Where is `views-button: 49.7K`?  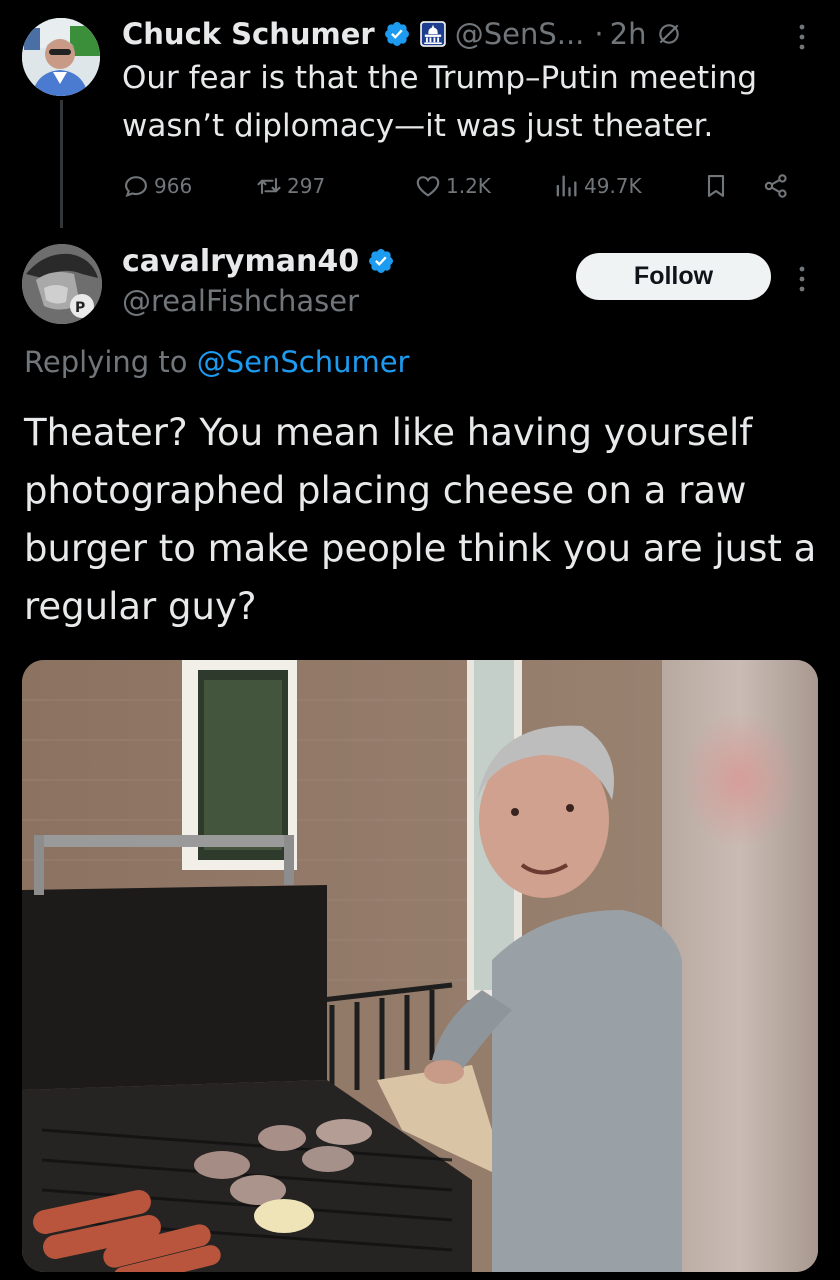
views-button: 49.7K is located at coordinates (597, 186).